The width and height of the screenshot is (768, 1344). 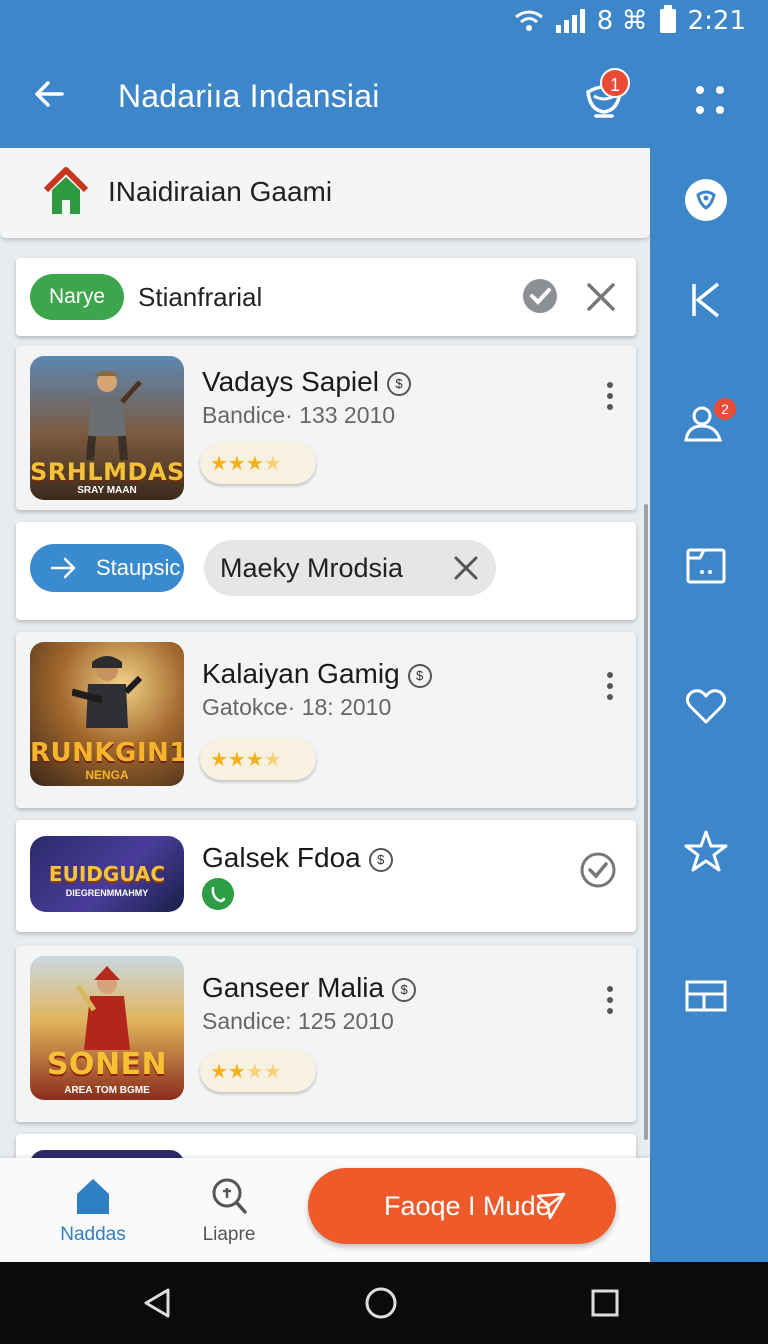 I want to click on game-title: Vadays Sapiel $, so click(x=306, y=382).